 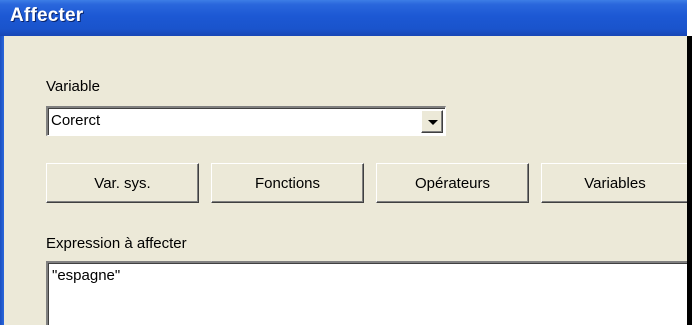 What do you see at coordinates (2, 180) in the screenshot?
I see `window-frame-left` at bounding box center [2, 180].